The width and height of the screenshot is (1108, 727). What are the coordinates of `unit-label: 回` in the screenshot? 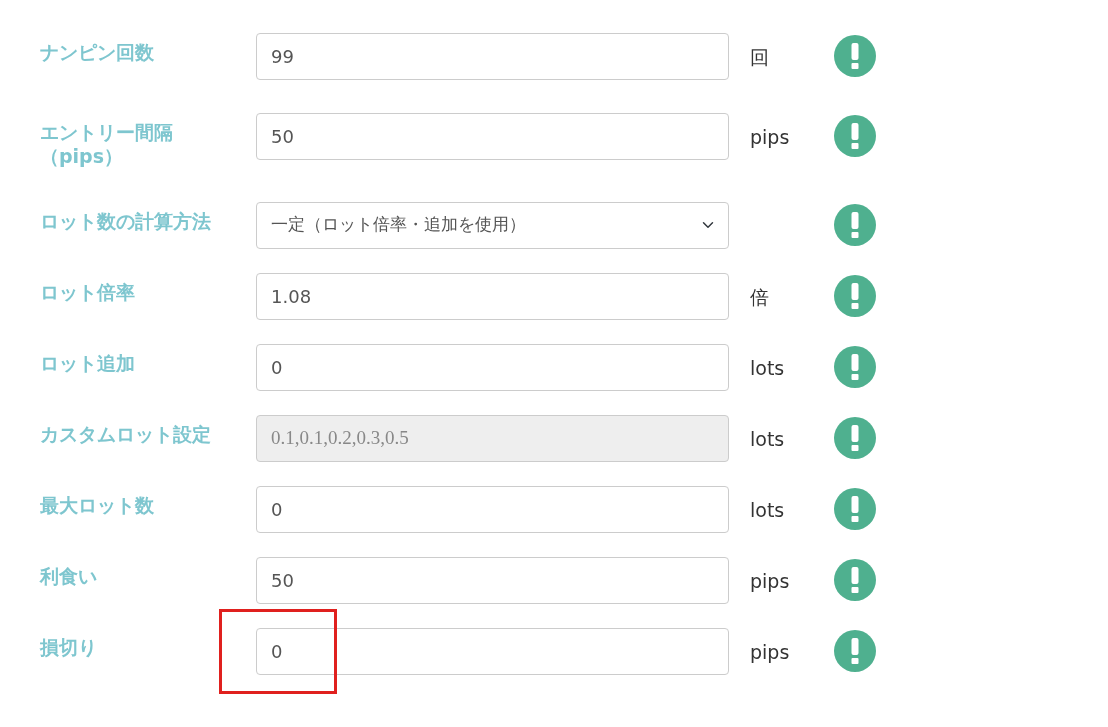 It's located at (759, 57).